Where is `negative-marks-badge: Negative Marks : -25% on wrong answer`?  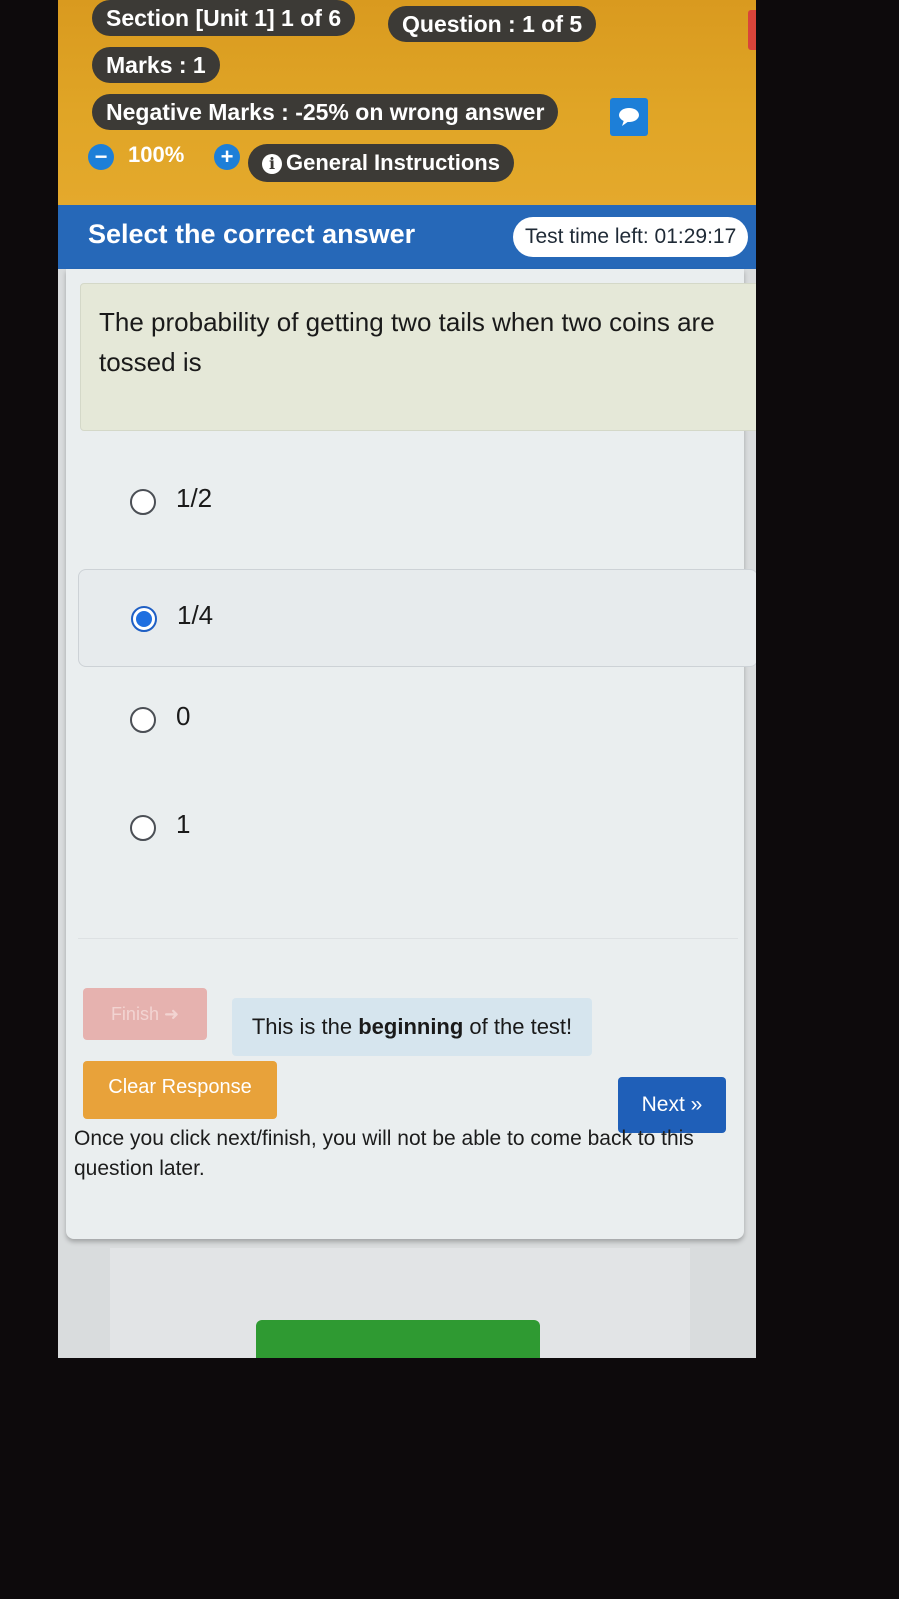
negative-marks-badge: Negative Marks : -25% on wrong answer is located at coordinates (325, 112).